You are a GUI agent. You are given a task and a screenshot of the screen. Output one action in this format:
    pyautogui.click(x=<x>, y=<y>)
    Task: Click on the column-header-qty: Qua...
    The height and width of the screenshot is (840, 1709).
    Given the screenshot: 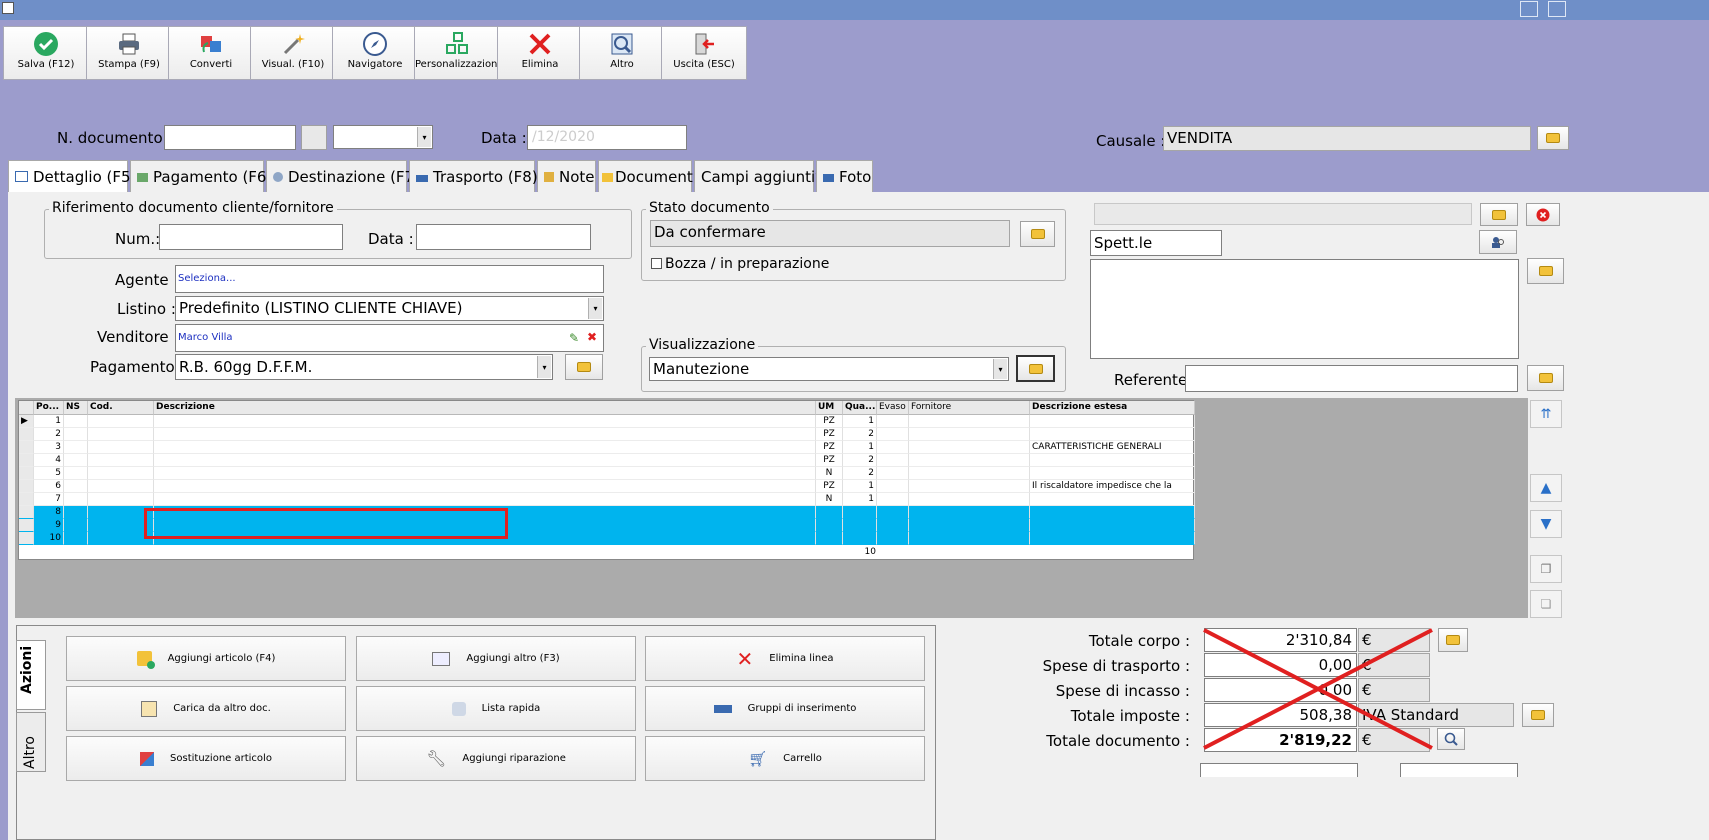 What is the action you would take?
    pyautogui.click(x=860, y=408)
    